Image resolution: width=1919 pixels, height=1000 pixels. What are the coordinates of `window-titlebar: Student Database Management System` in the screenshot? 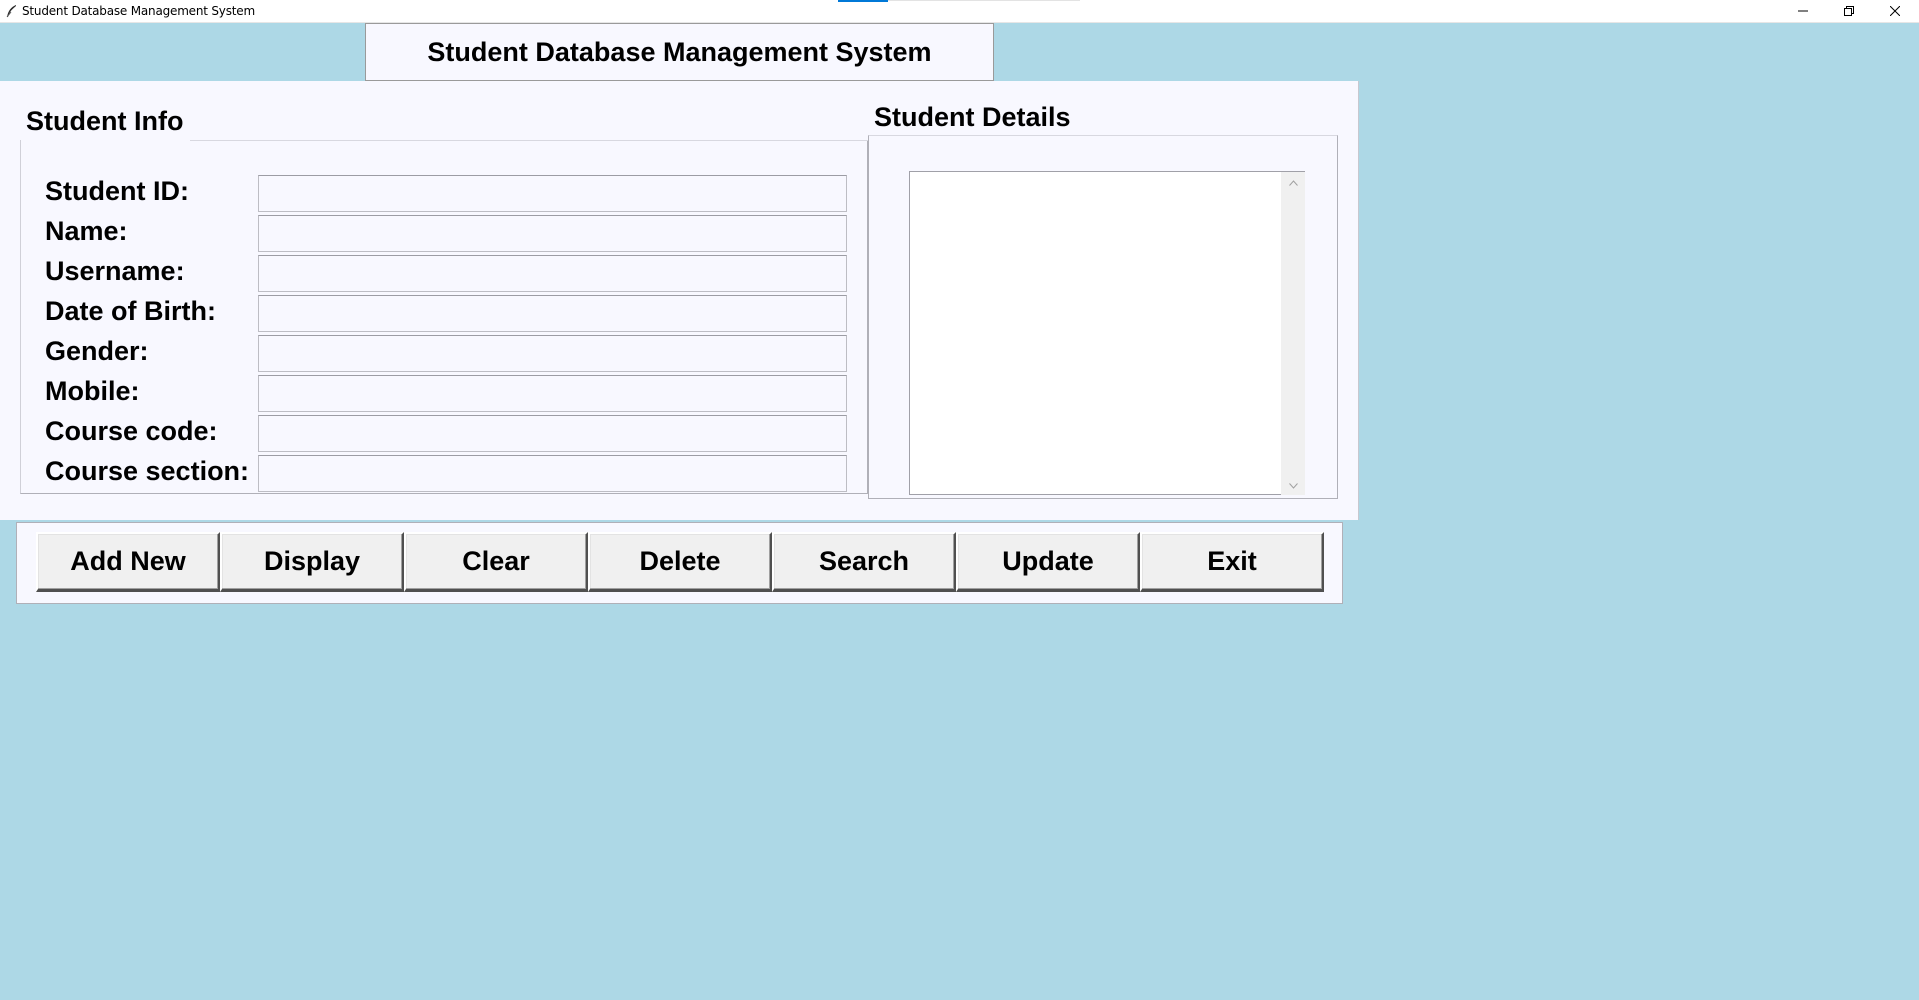 It's located at (959, 11).